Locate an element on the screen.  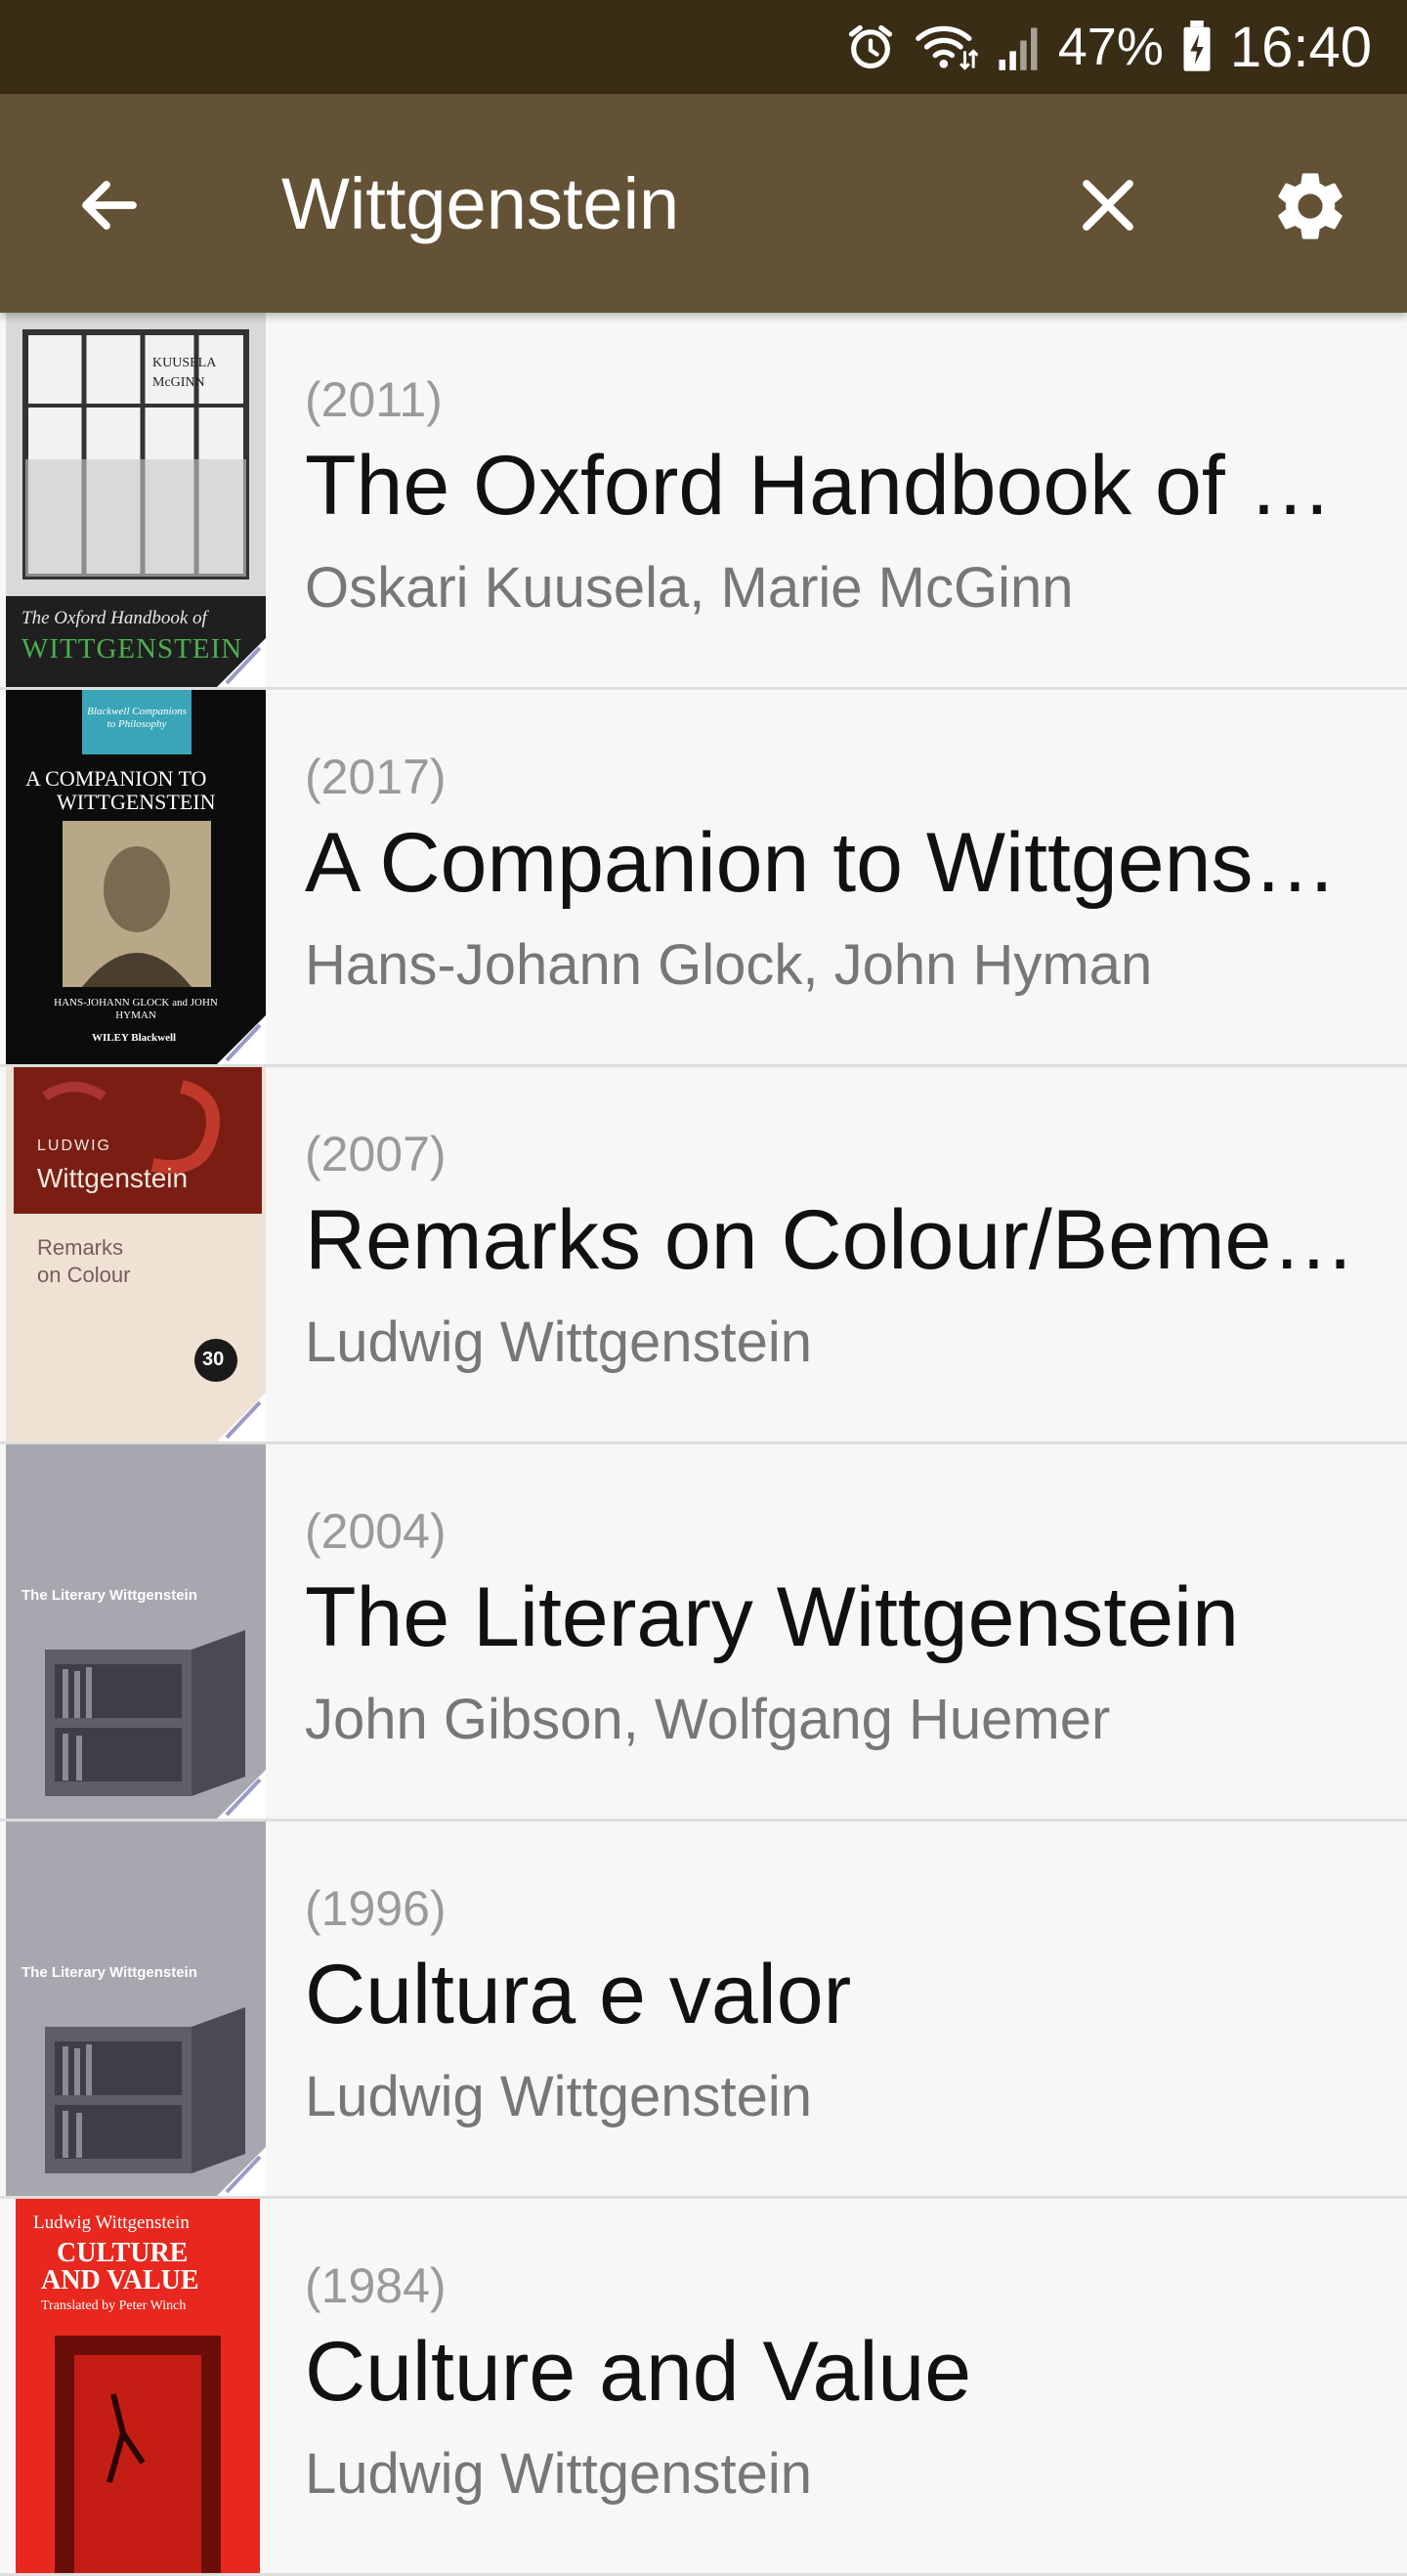
cover-art-window is located at coordinates (136, 500).